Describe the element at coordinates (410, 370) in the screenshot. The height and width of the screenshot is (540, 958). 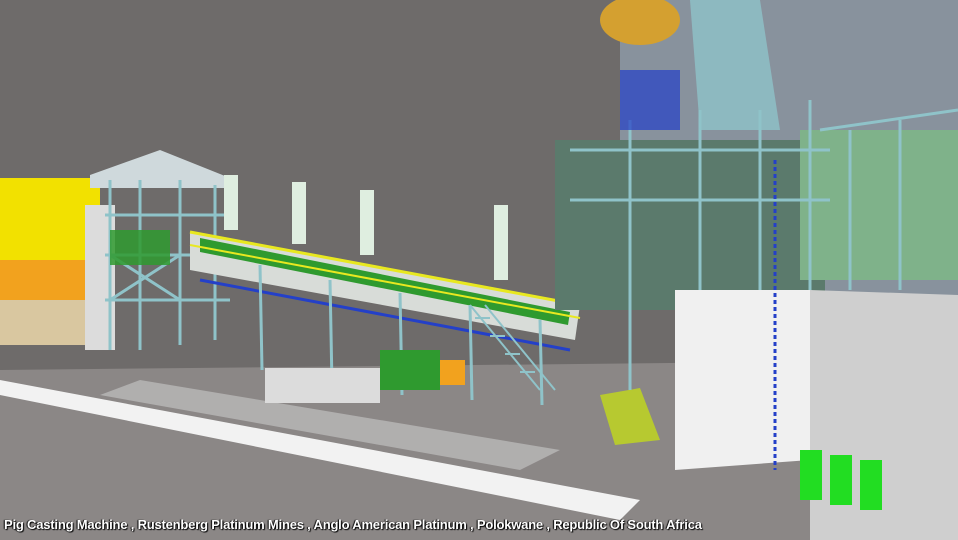
I see `green-machinery-mid` at that location.